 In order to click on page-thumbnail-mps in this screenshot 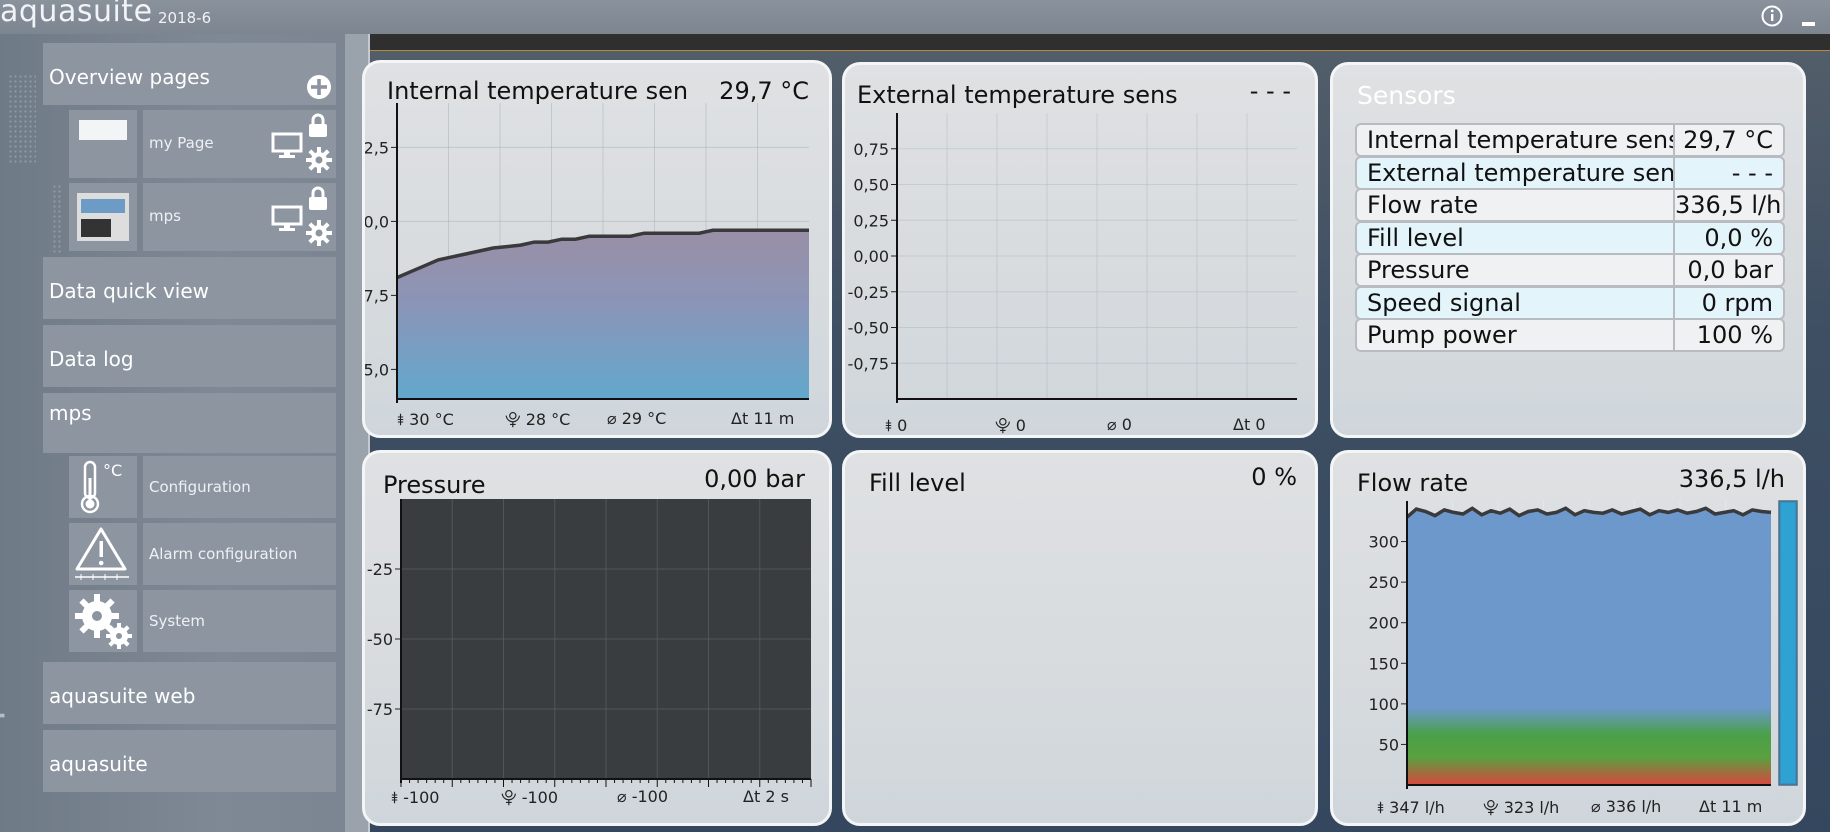, I will do `click(103, 217)`.